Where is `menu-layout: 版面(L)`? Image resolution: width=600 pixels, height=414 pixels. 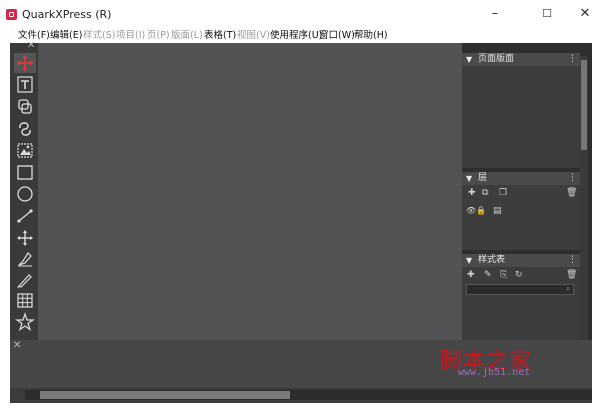
menu-layout: 版面(L) is located at coordinates (187, 35).